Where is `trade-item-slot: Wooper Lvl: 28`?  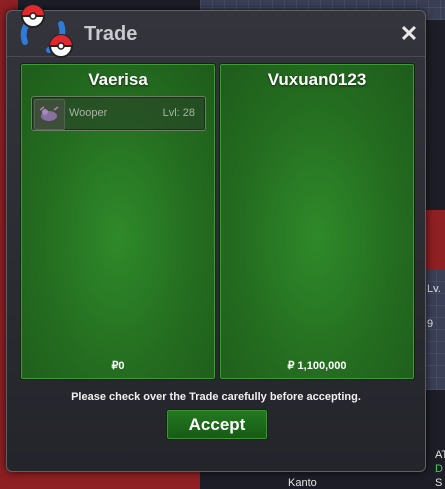 trade-item-slot: Wooper Lvl: 28 is located at coordinates (118, 113).